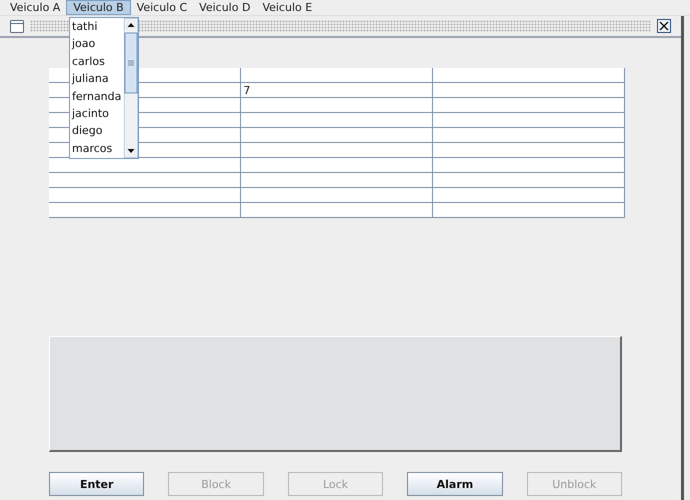 This screenshot has height=500, width=690. I want to click on menu-item: Veiculo A, so click(35, 7).